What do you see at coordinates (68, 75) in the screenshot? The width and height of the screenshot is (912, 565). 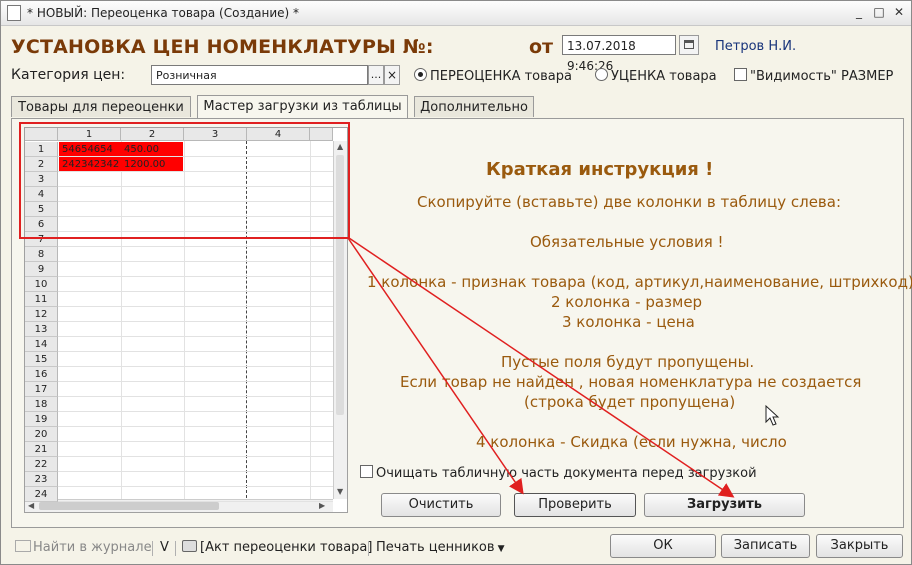 I see `category-label: Категория цен:` at bounding box center [68, 75].